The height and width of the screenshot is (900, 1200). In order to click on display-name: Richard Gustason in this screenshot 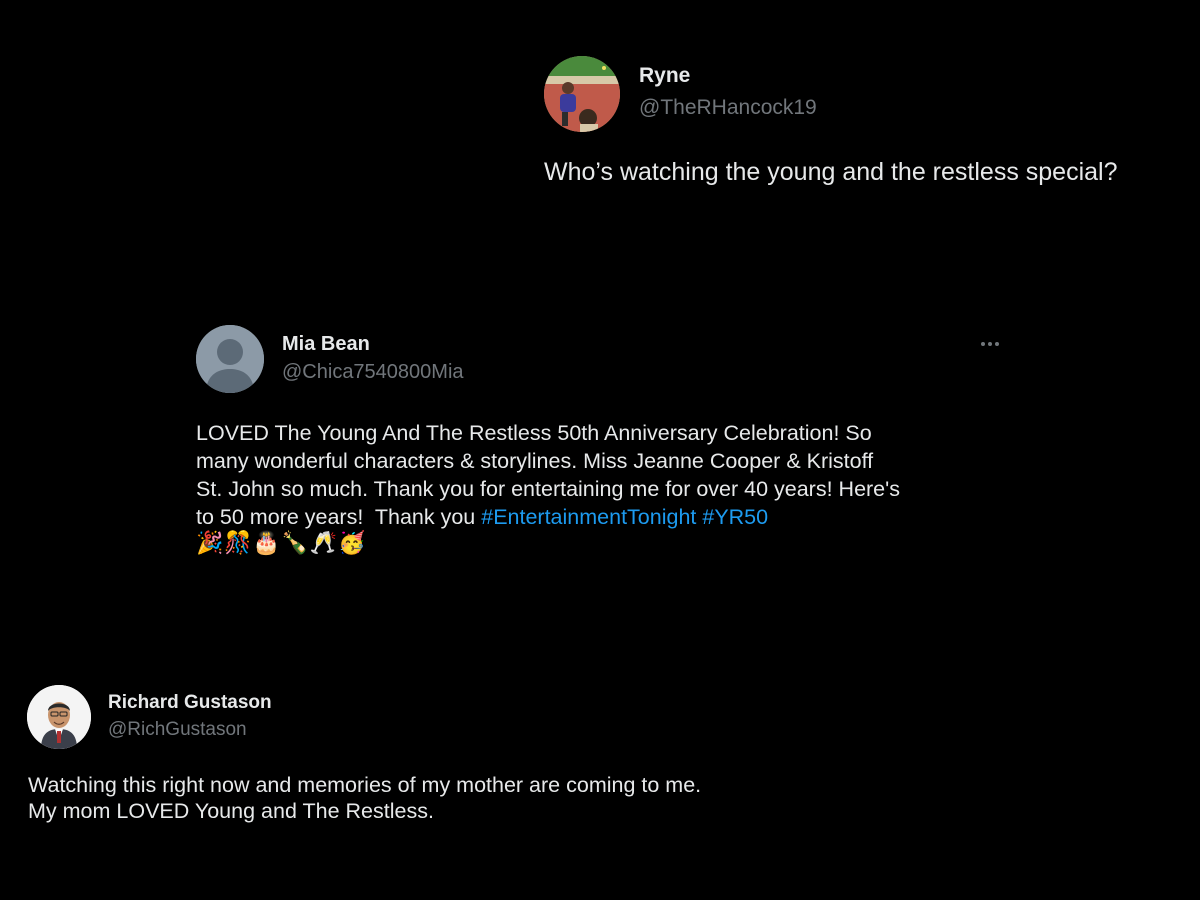, I will do `click(190, 703)`.